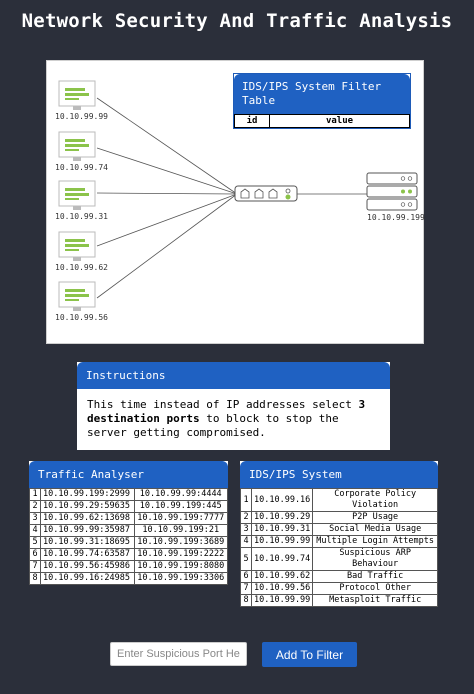  Describe the element at coordinates (87, 566) in the screenshot. I see `traffic-cell-src: 10.10.99.56:45986` at that location.